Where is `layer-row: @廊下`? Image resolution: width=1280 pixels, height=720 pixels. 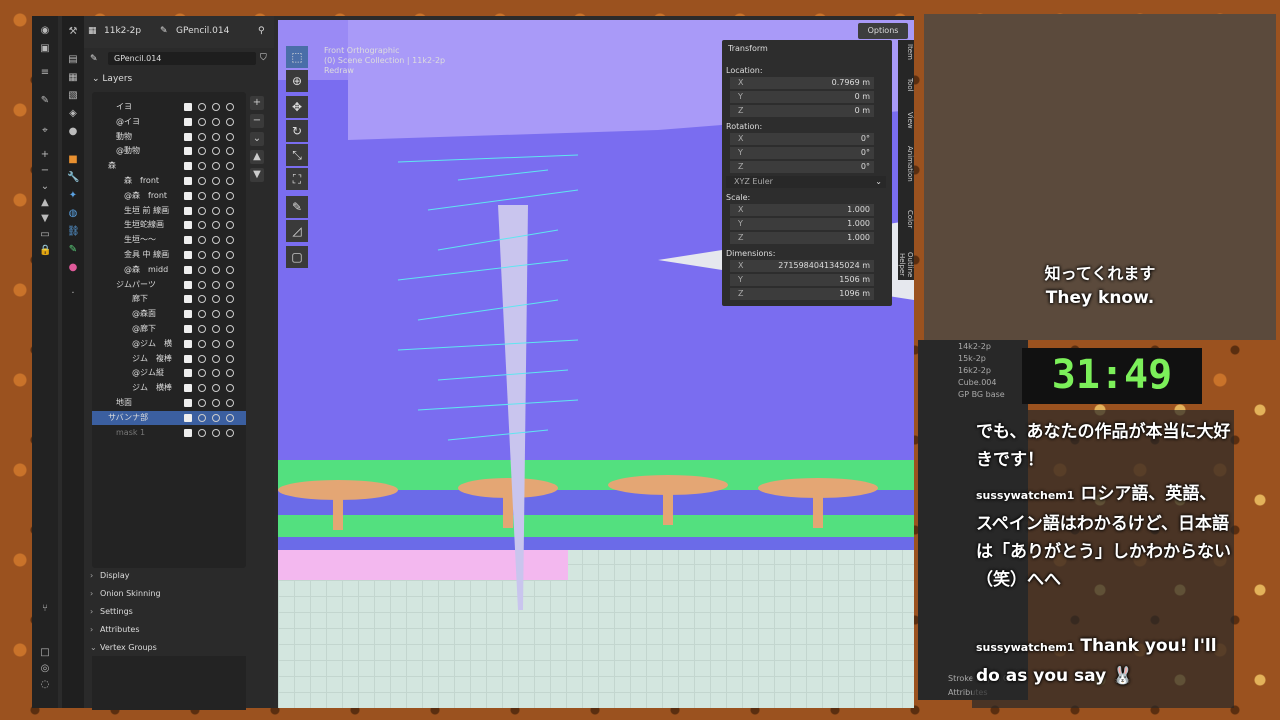
layer-row: @廊下 is located at coordinates (169, 329).